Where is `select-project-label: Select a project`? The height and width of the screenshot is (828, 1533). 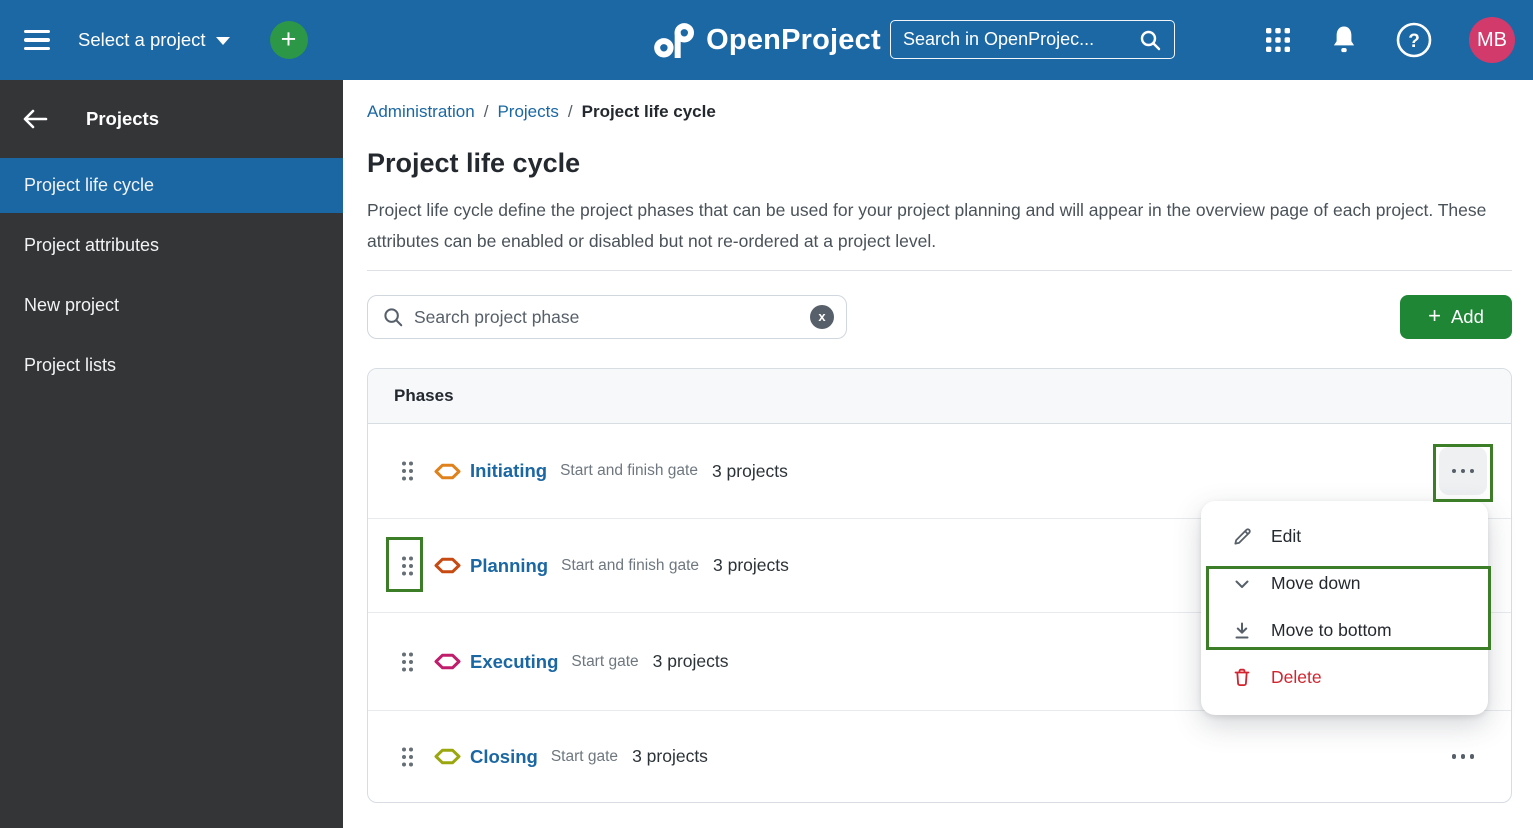 select-project-label: Select a project is located at coordinates (142, 39).